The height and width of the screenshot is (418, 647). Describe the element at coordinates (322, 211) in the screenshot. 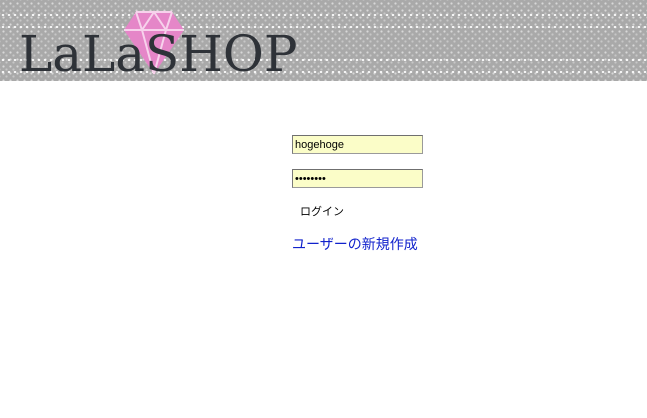

I see `login-button: ログイン` at that location.